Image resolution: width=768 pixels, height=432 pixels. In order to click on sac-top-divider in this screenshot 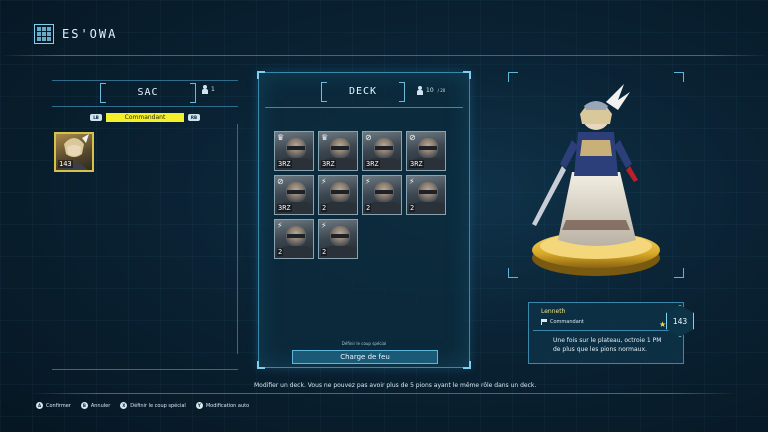, I will do `click(145, 80)`.